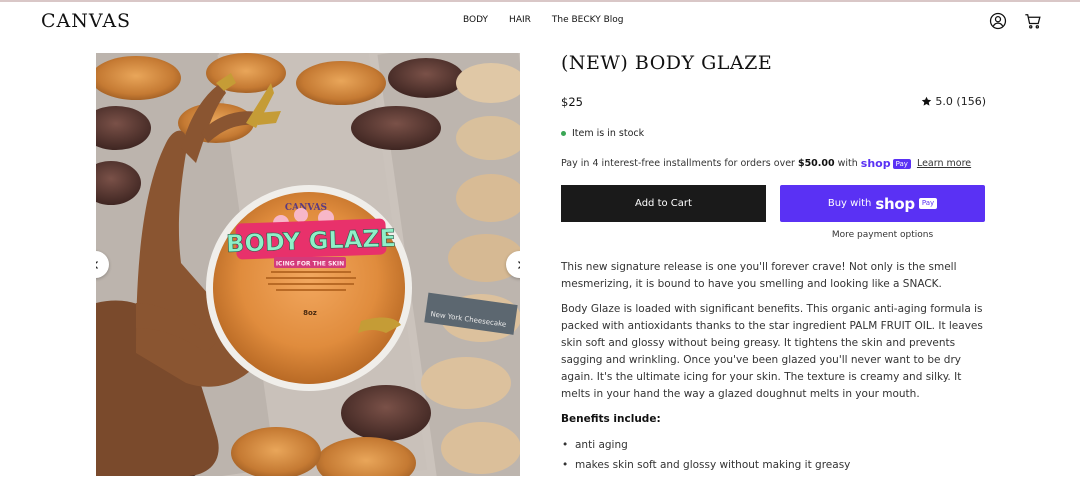 The width and height of the screenshot is (1080, 479). I want to click on stock-status: Item is in stock, so click(602, 133).